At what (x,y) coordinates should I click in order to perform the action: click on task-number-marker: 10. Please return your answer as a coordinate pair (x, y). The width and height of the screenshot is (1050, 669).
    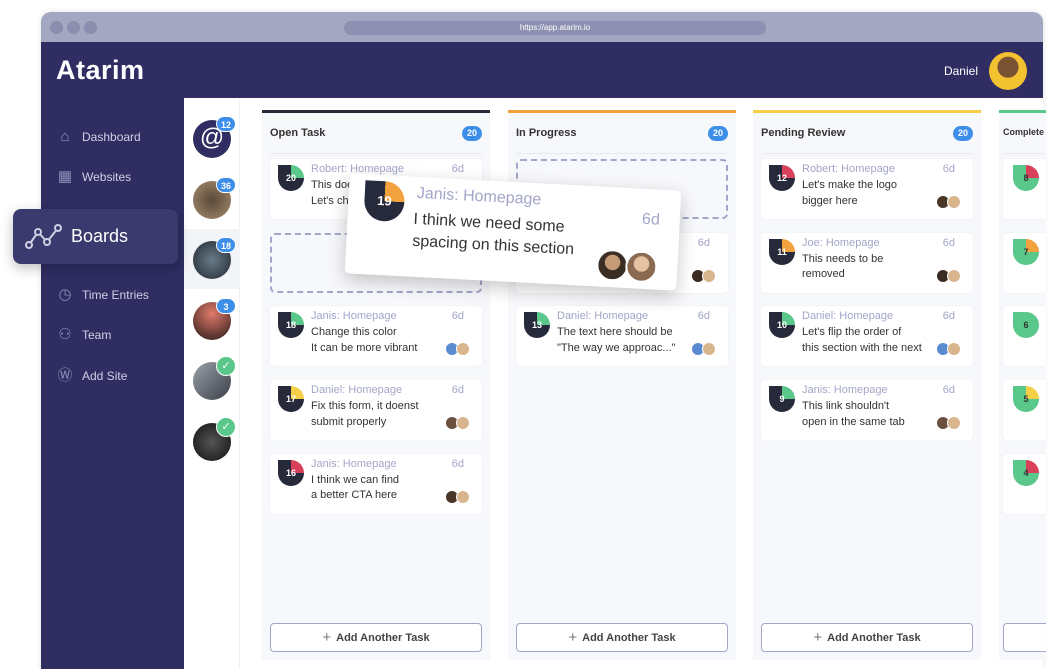
    Looking at the image, I should click on (782, 325).